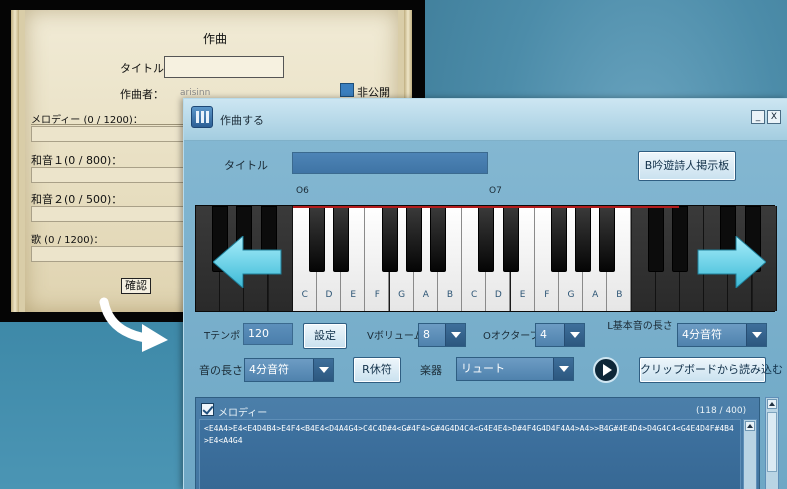 This screenshot has height=489, width=787. I want to click on play-icon, so click(606, 370).